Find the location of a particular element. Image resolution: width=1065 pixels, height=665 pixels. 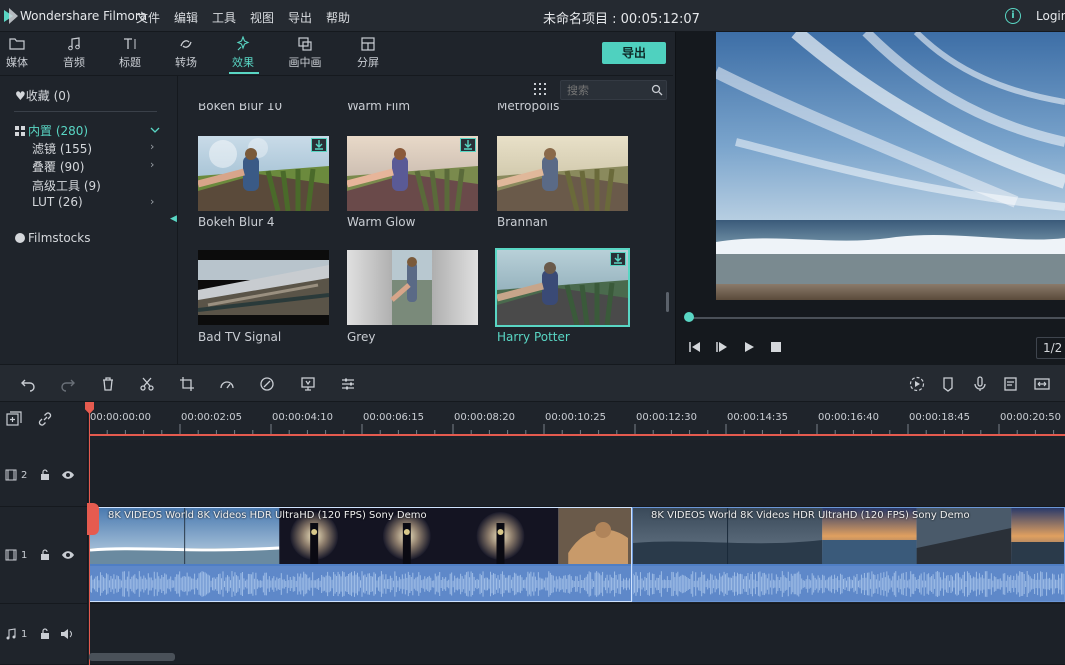

play-reverse-icon is located at coordinates (722, 347).